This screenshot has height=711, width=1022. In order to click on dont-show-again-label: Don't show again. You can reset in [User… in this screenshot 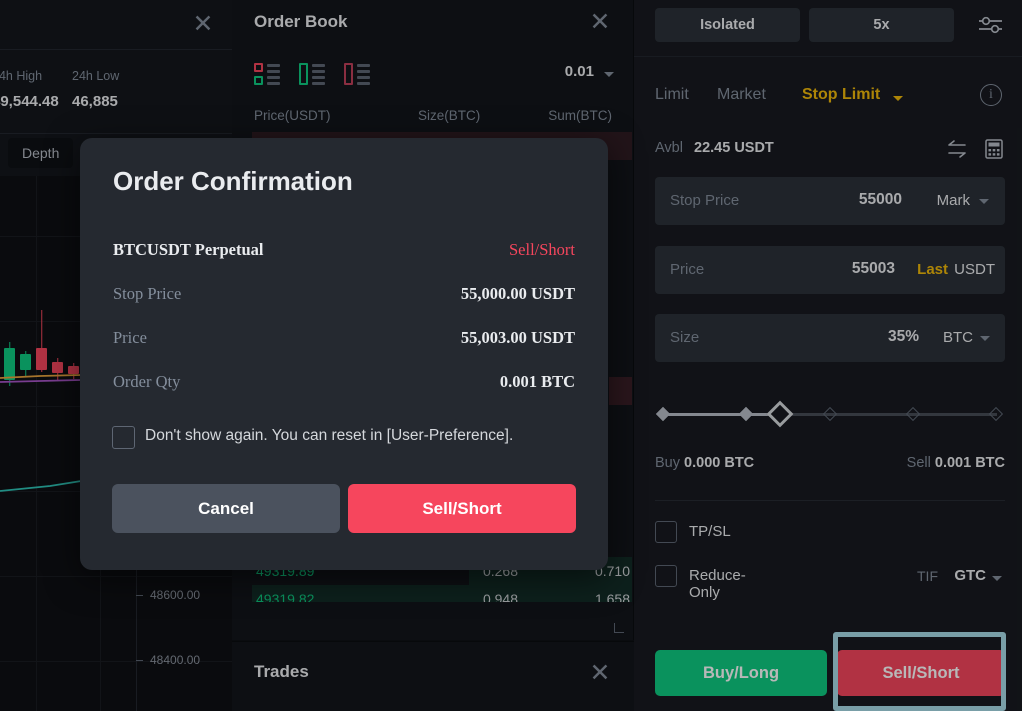, I will do `click(329, 435)`.